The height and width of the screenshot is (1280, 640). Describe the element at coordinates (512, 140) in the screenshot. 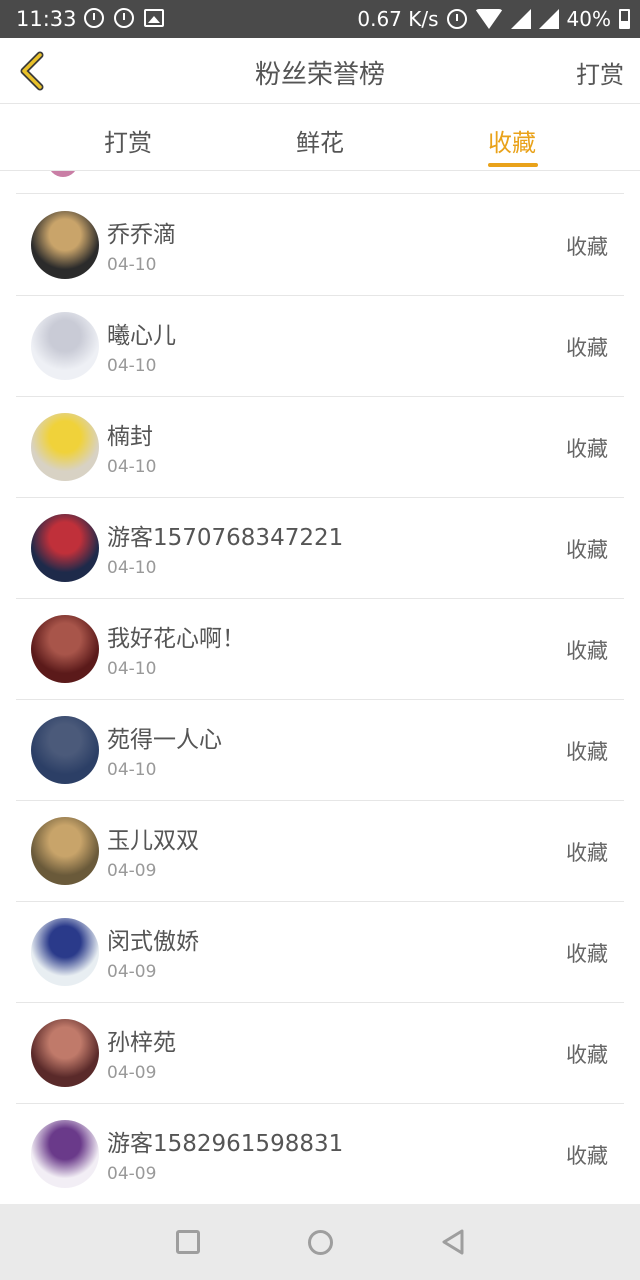

I see `tab-favorites: 收藏` at that location.